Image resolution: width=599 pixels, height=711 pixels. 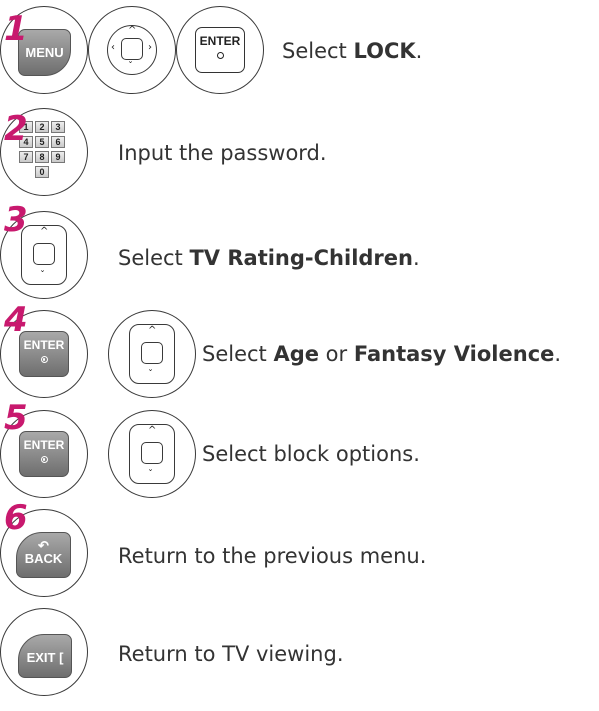 What do you see at coordinates (336, 354) in the screenshot?
I see `text-part: or` at bounding box center [336, 354].